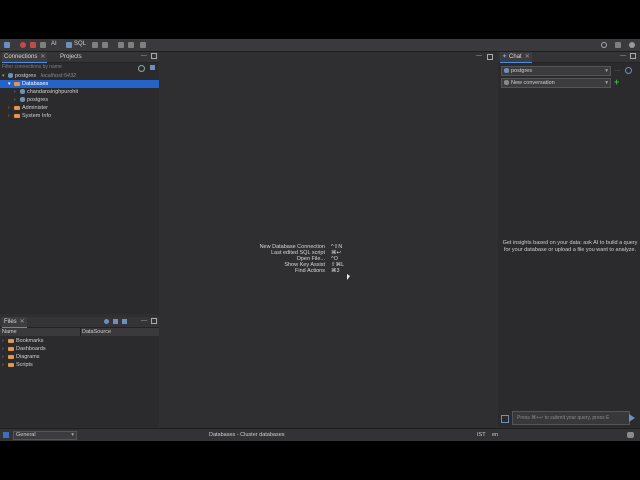  What do you see at coordinates (506, 83) in the screenshot?
I see `conversation-icon` at bounding box center [506, 83].